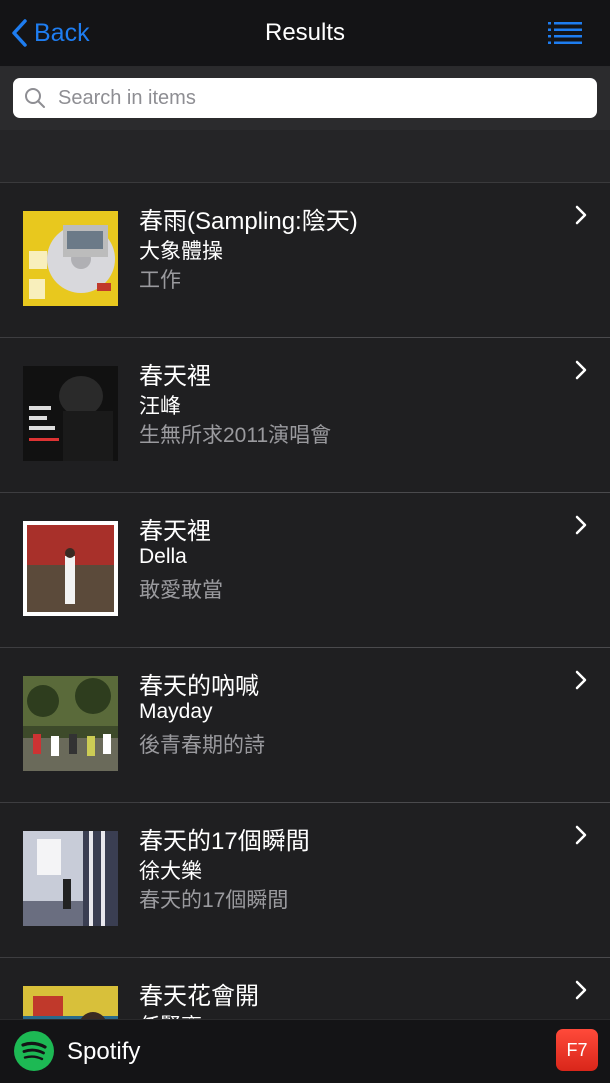  I want to click on search-input, so click(318, 98).